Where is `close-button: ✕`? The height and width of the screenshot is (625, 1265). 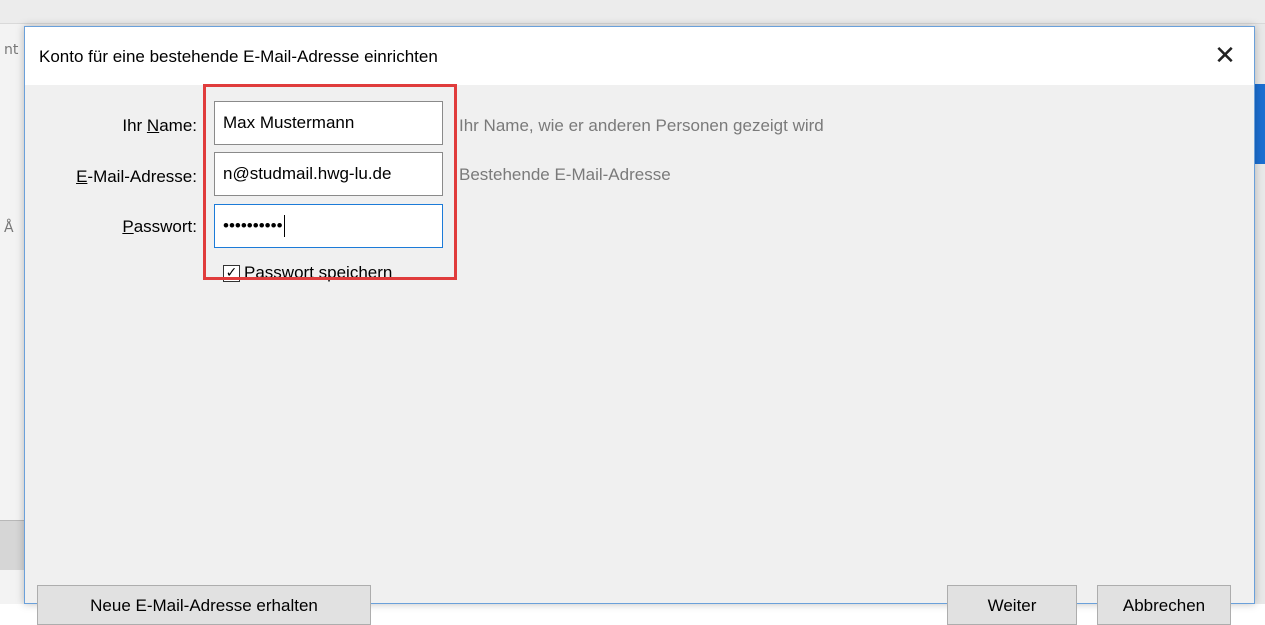
close-button: ✕ is located at coordinates (1225, 56).